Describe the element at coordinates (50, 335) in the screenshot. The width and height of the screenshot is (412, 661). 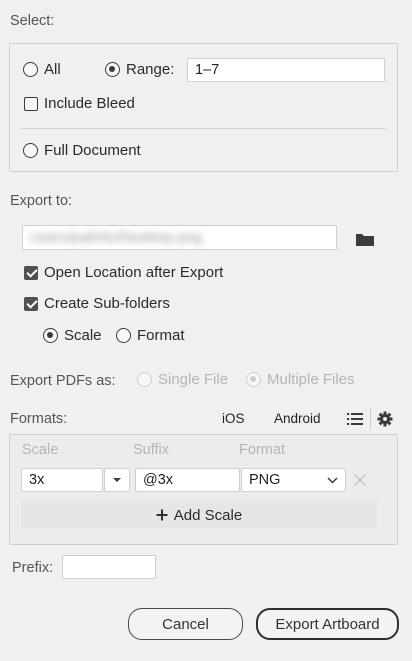
I see `radio-scale-circle` at that location.